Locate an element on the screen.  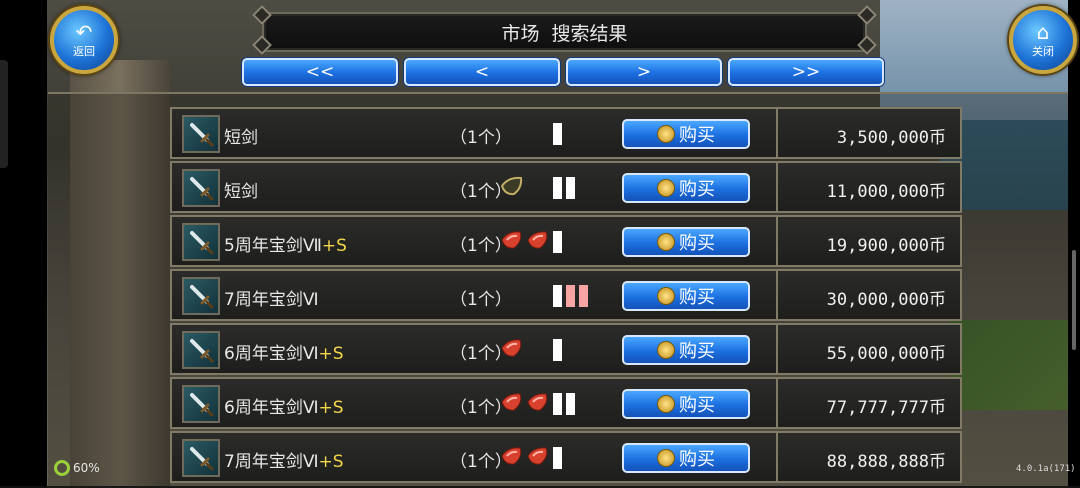
close-button: ⌂ 关闭 is located at coordinates (1043, 40).